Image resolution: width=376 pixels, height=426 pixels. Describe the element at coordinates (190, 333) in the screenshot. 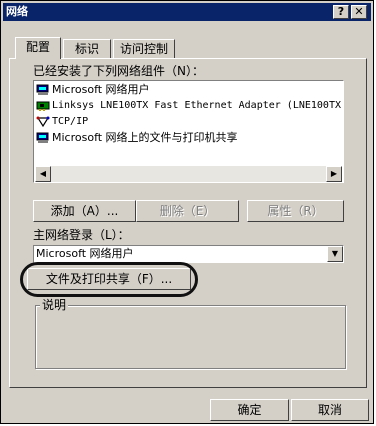

I see `description-group: 说明` at that location.